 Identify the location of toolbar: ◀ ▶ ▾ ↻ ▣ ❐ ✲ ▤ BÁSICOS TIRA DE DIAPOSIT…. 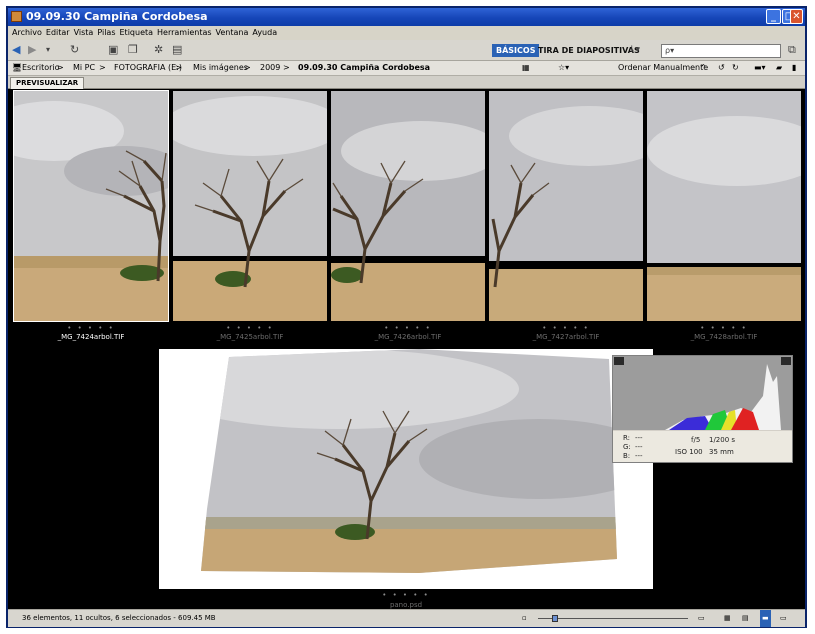
(406, 50).